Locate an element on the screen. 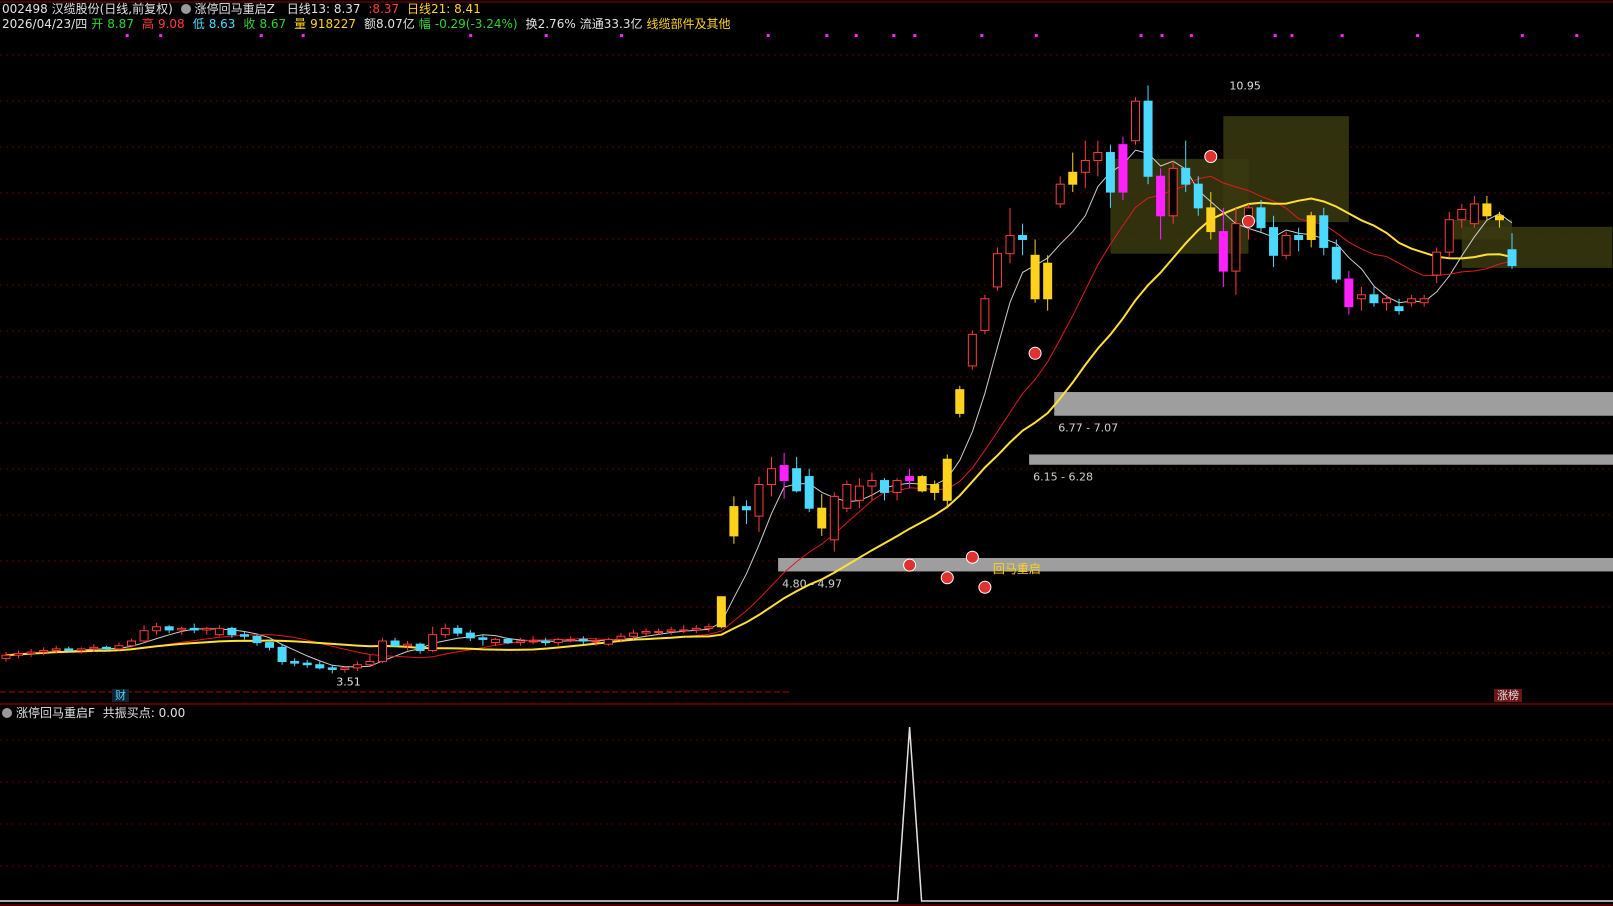  indicator-name: 涨停回马重启Z is located at coordinates (229, 9).